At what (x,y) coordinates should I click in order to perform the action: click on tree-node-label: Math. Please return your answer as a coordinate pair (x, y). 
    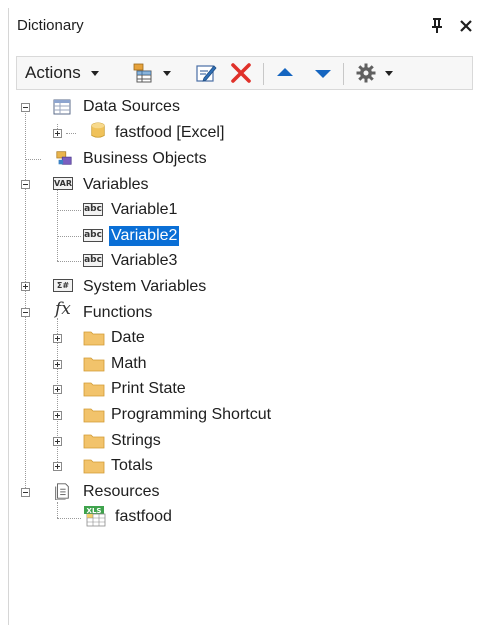
    Looking at the image, I should click on (129, 363).